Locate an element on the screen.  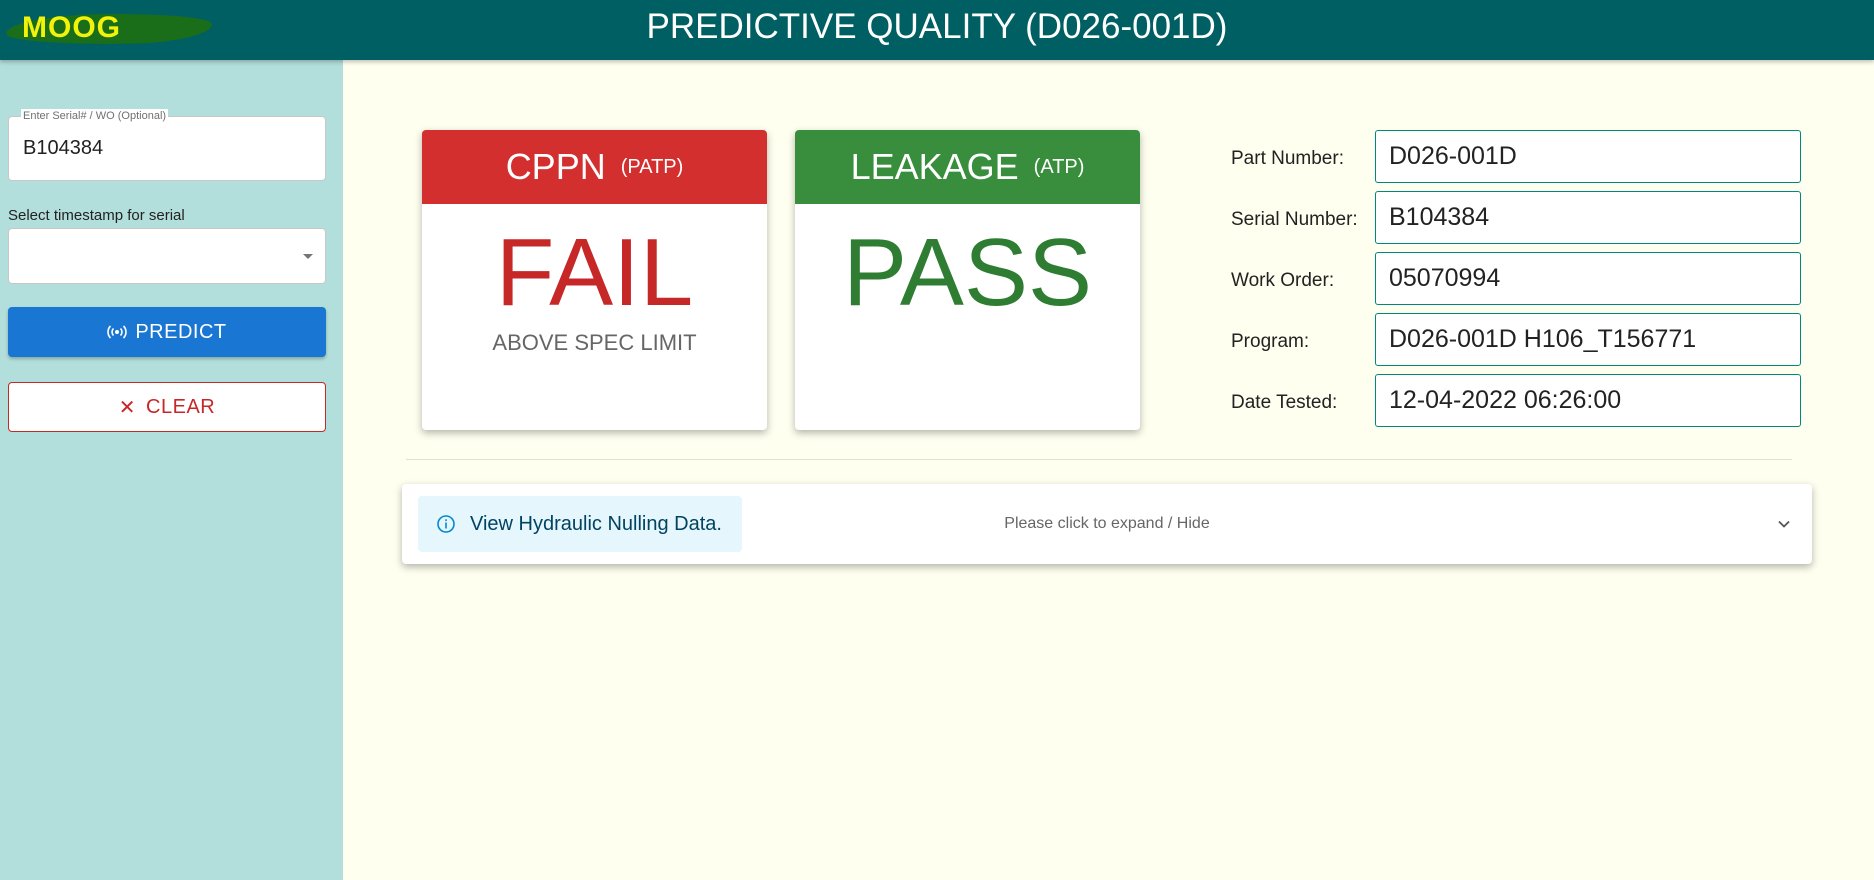
section-divider is located at coordinates (1099, 459).